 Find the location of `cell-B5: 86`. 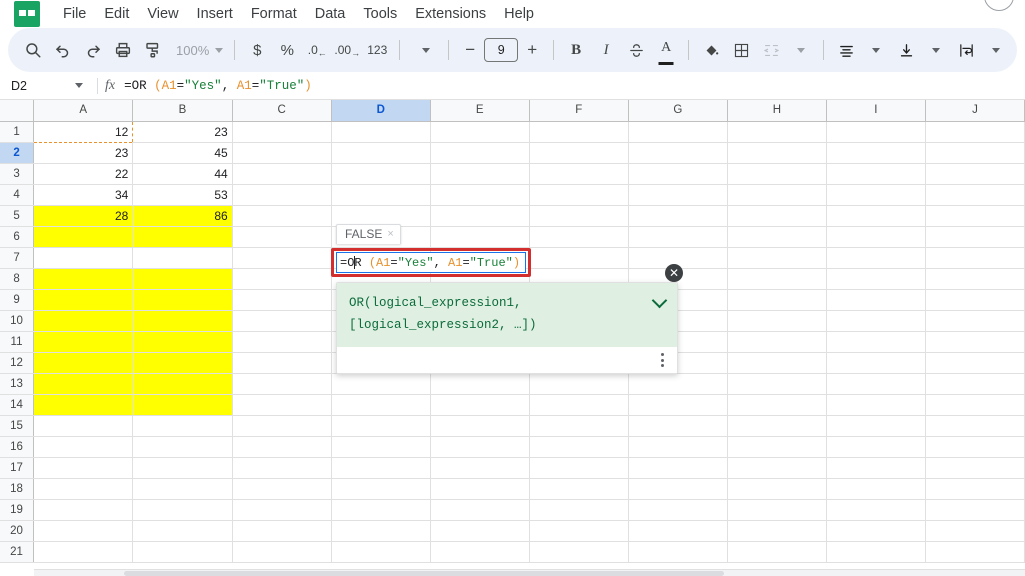

cell-B5: 86 is located at coordinates (182, 216).